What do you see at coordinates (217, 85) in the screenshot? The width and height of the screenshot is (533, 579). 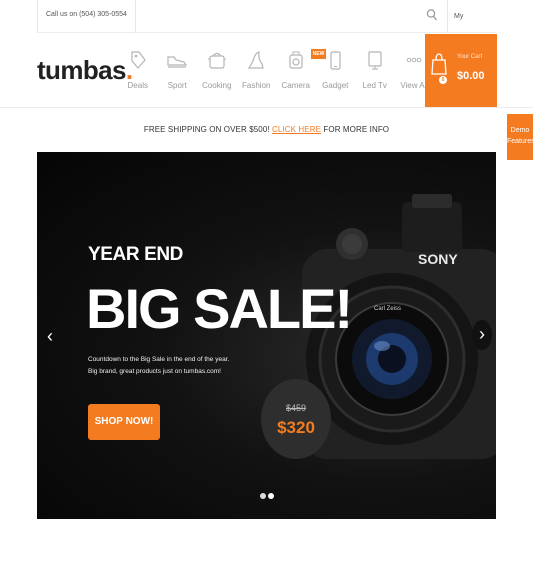 I see `category-label: Cooking` at bounding box center [217, 85].